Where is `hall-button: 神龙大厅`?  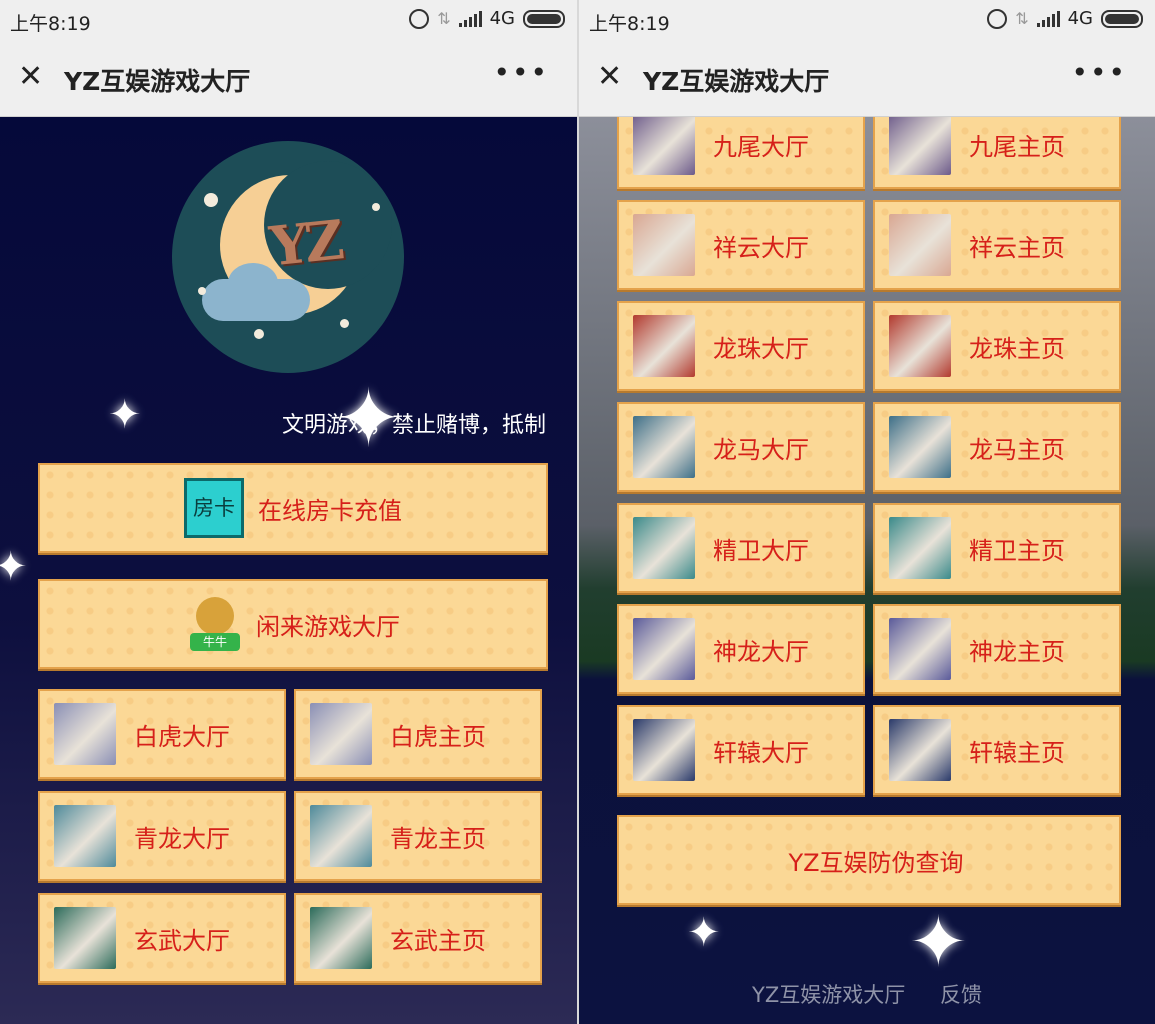 hall-button: 神龙大厅 is located at coordinates (741, 649).